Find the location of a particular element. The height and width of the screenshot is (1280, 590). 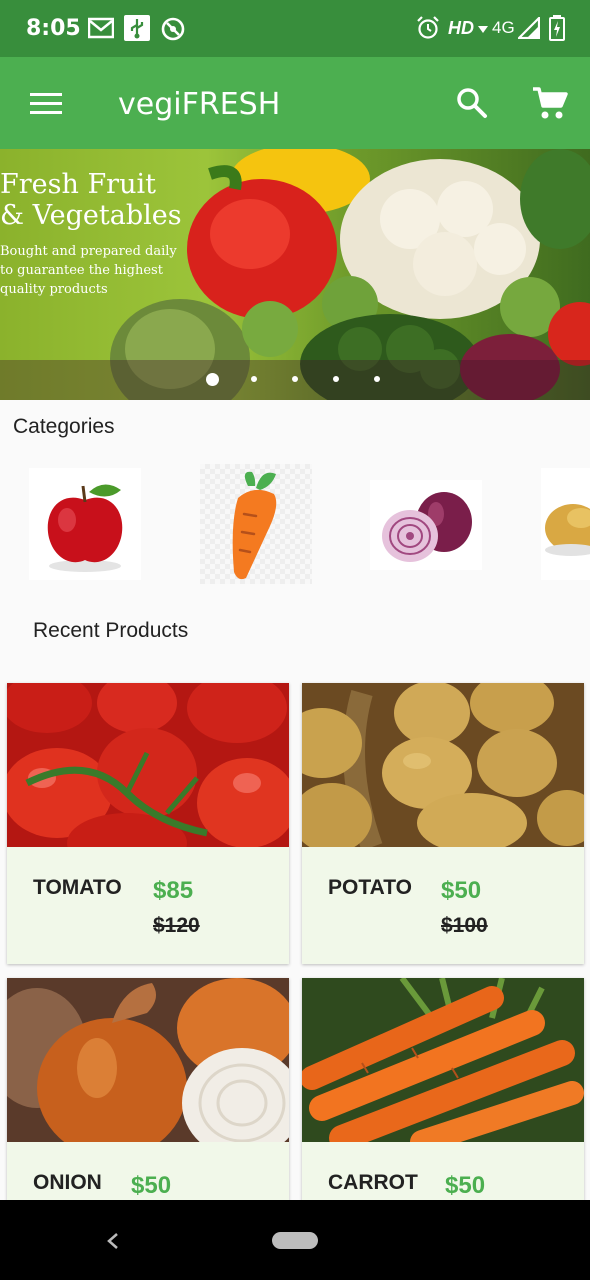

banner-headline: Fresh Fruit & Vegetables is located at coordinates (91, 200).